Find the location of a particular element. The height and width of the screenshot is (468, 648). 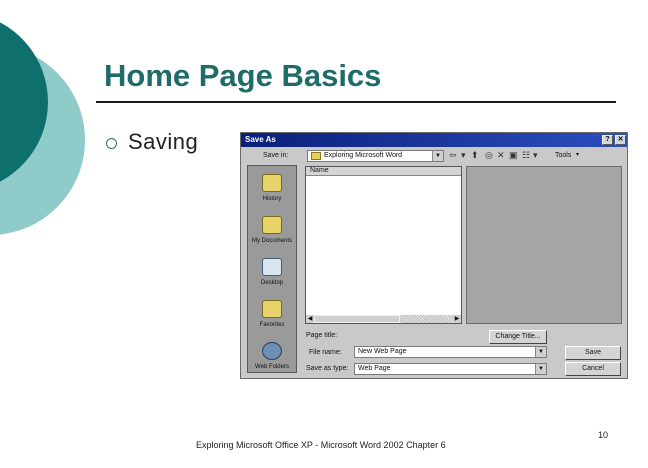

save-as-type-dropdown: Web Page ▼ is located at coordinates (450, 369).